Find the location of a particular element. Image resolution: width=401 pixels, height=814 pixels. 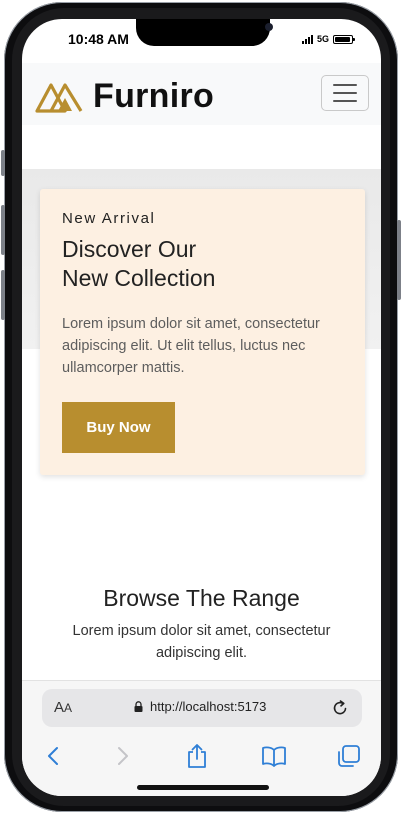

network-type: 5G is located at coordinates (322, 39).